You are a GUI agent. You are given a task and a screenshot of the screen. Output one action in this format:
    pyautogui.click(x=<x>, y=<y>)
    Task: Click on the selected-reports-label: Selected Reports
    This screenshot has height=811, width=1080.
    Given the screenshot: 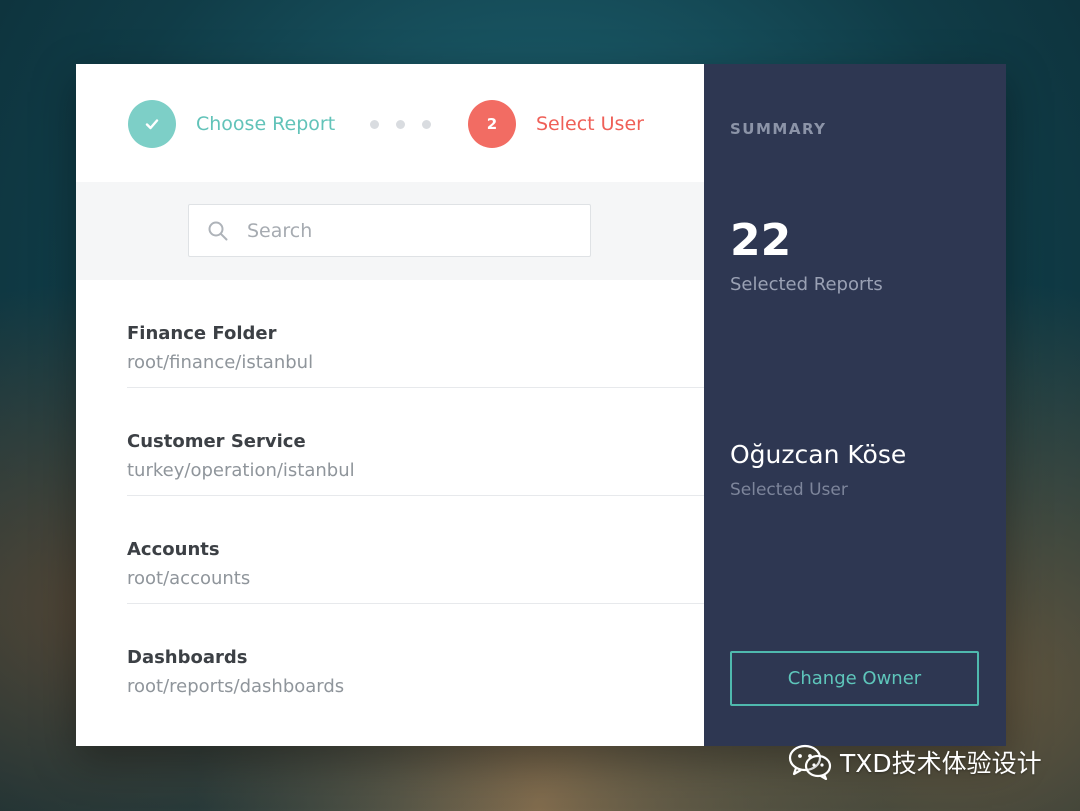 What is the action you would take?
    pyautogui.click(x=806, y=284)
    